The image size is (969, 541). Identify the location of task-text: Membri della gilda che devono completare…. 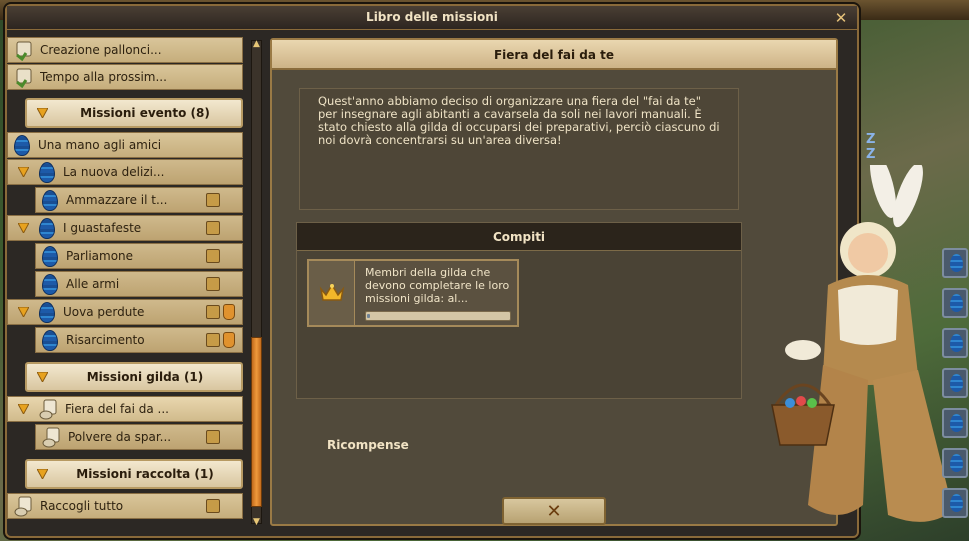
(437, 285).